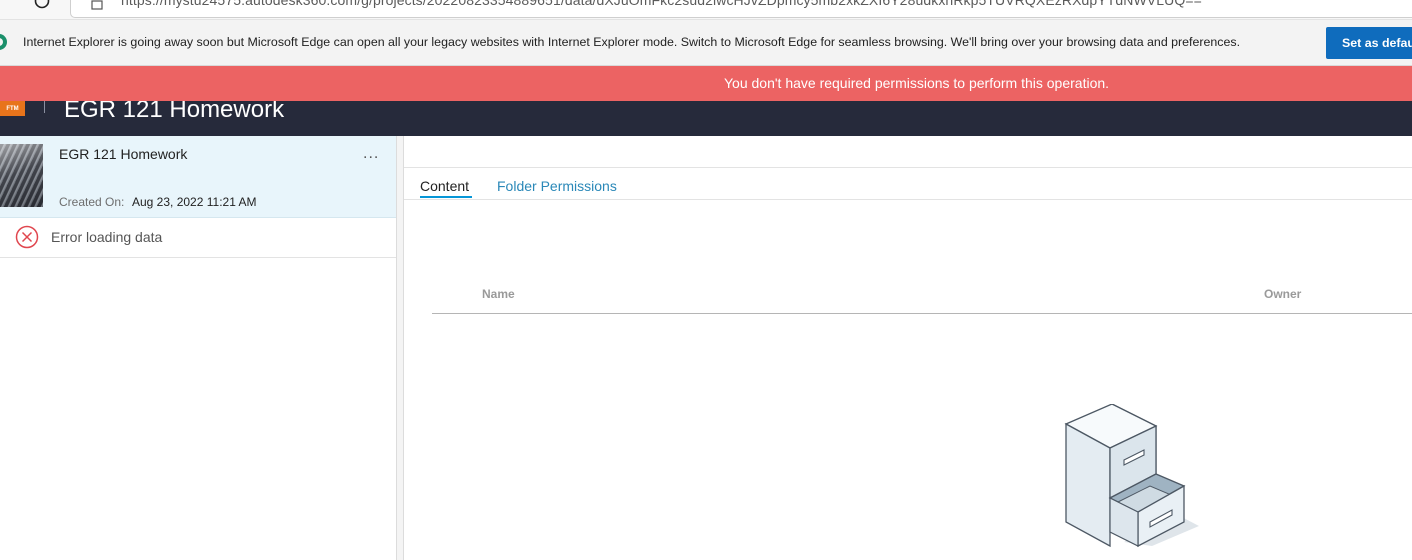  Describe the element at coordinates (908, 199) in the screenshot. I see `tabs-divider` at that location.